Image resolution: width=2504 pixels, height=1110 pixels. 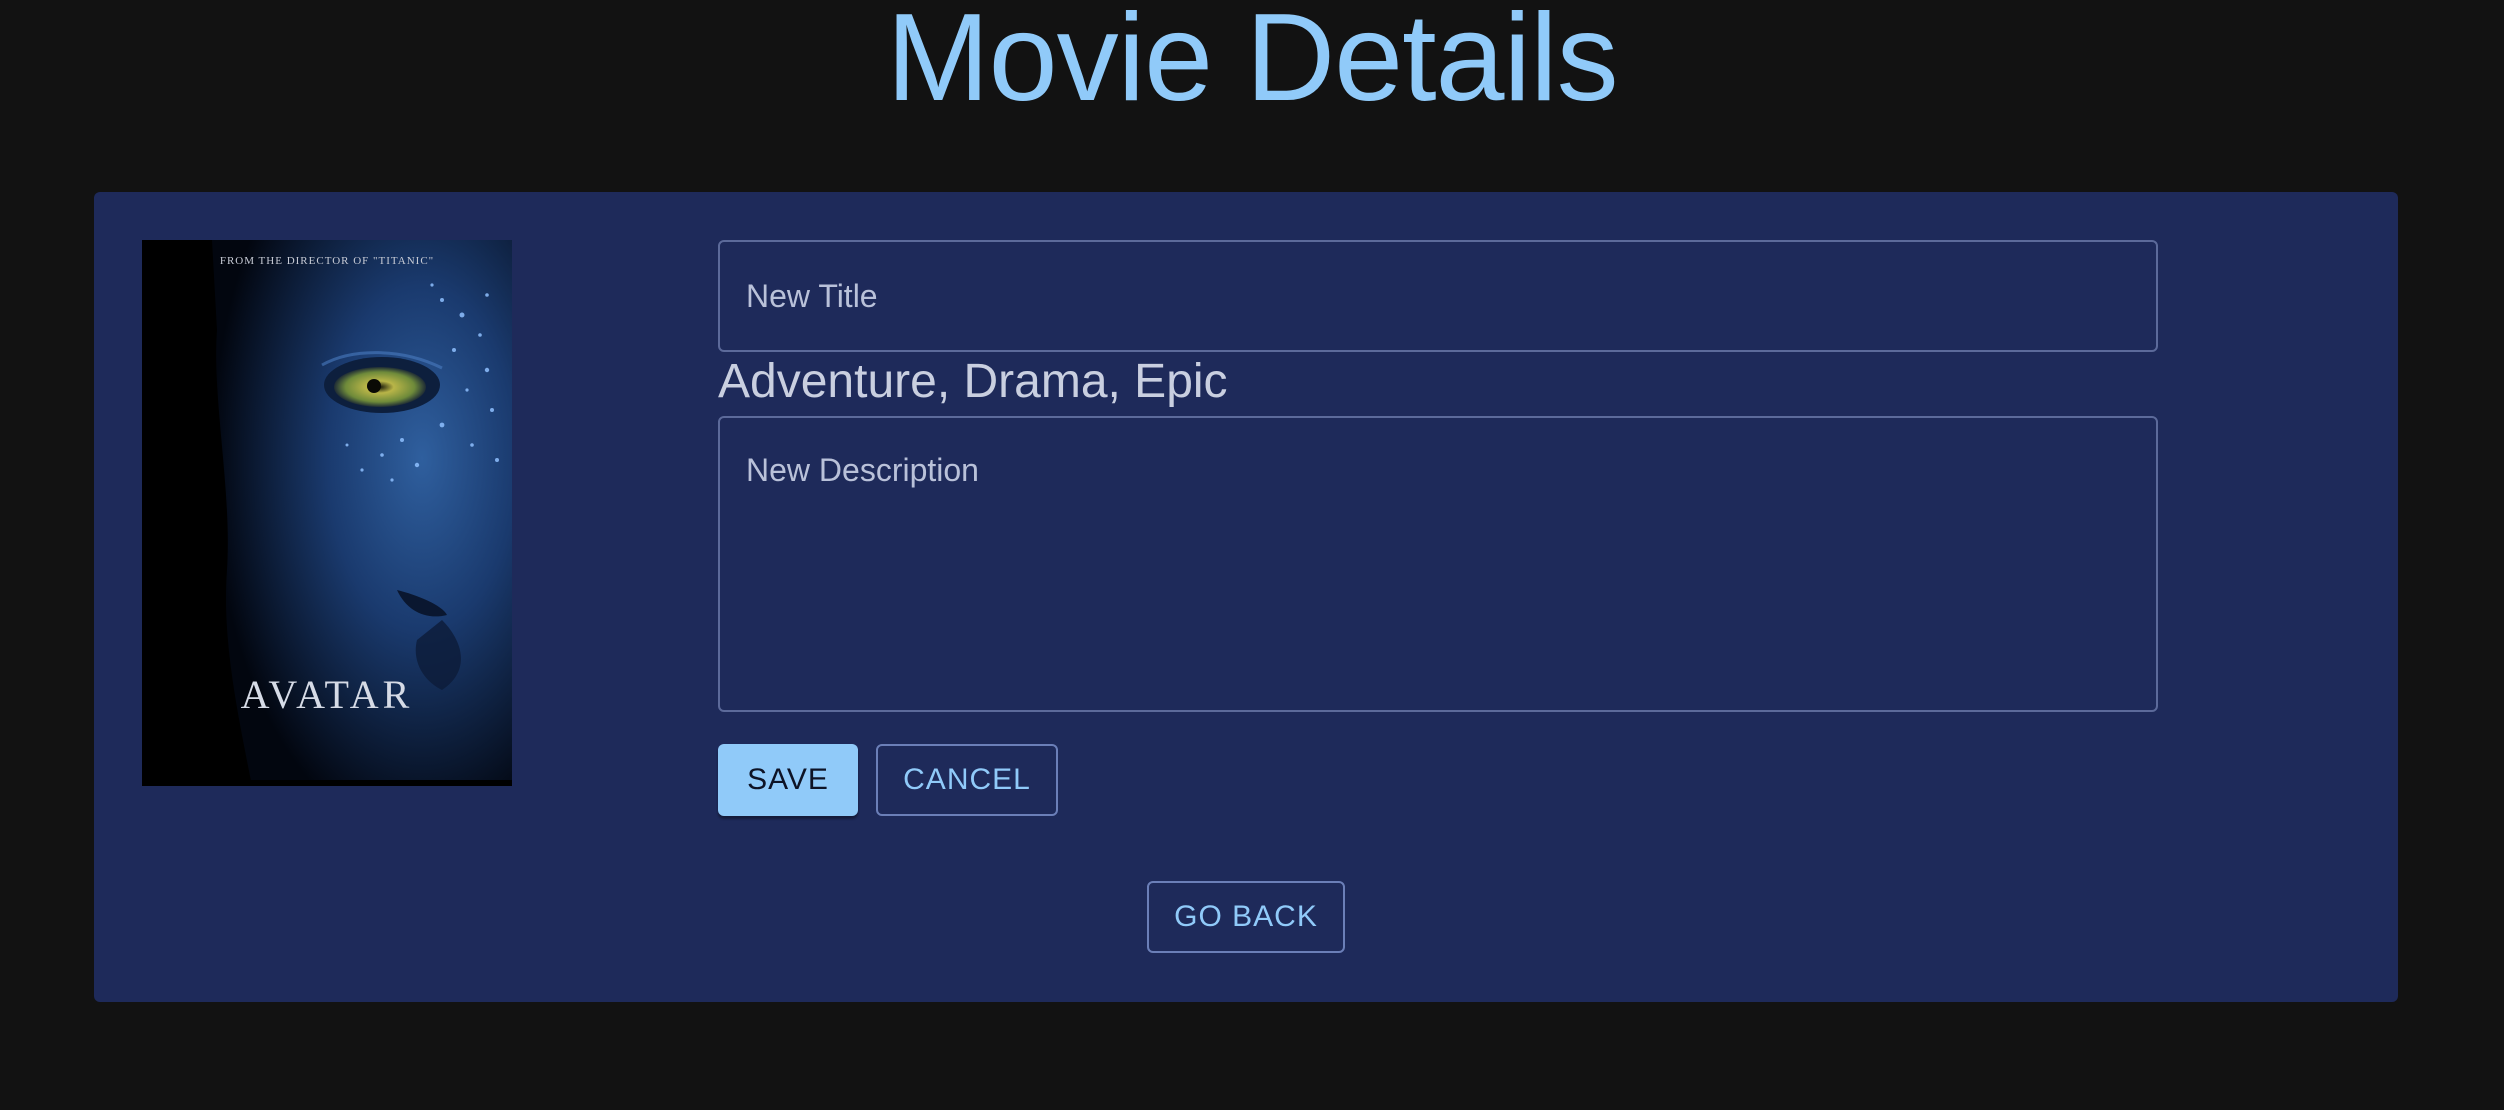 What do you see at coordinates (788, 780) in the screenshot?
I see `save-button: SAVE` at bounding box center [788, 780].